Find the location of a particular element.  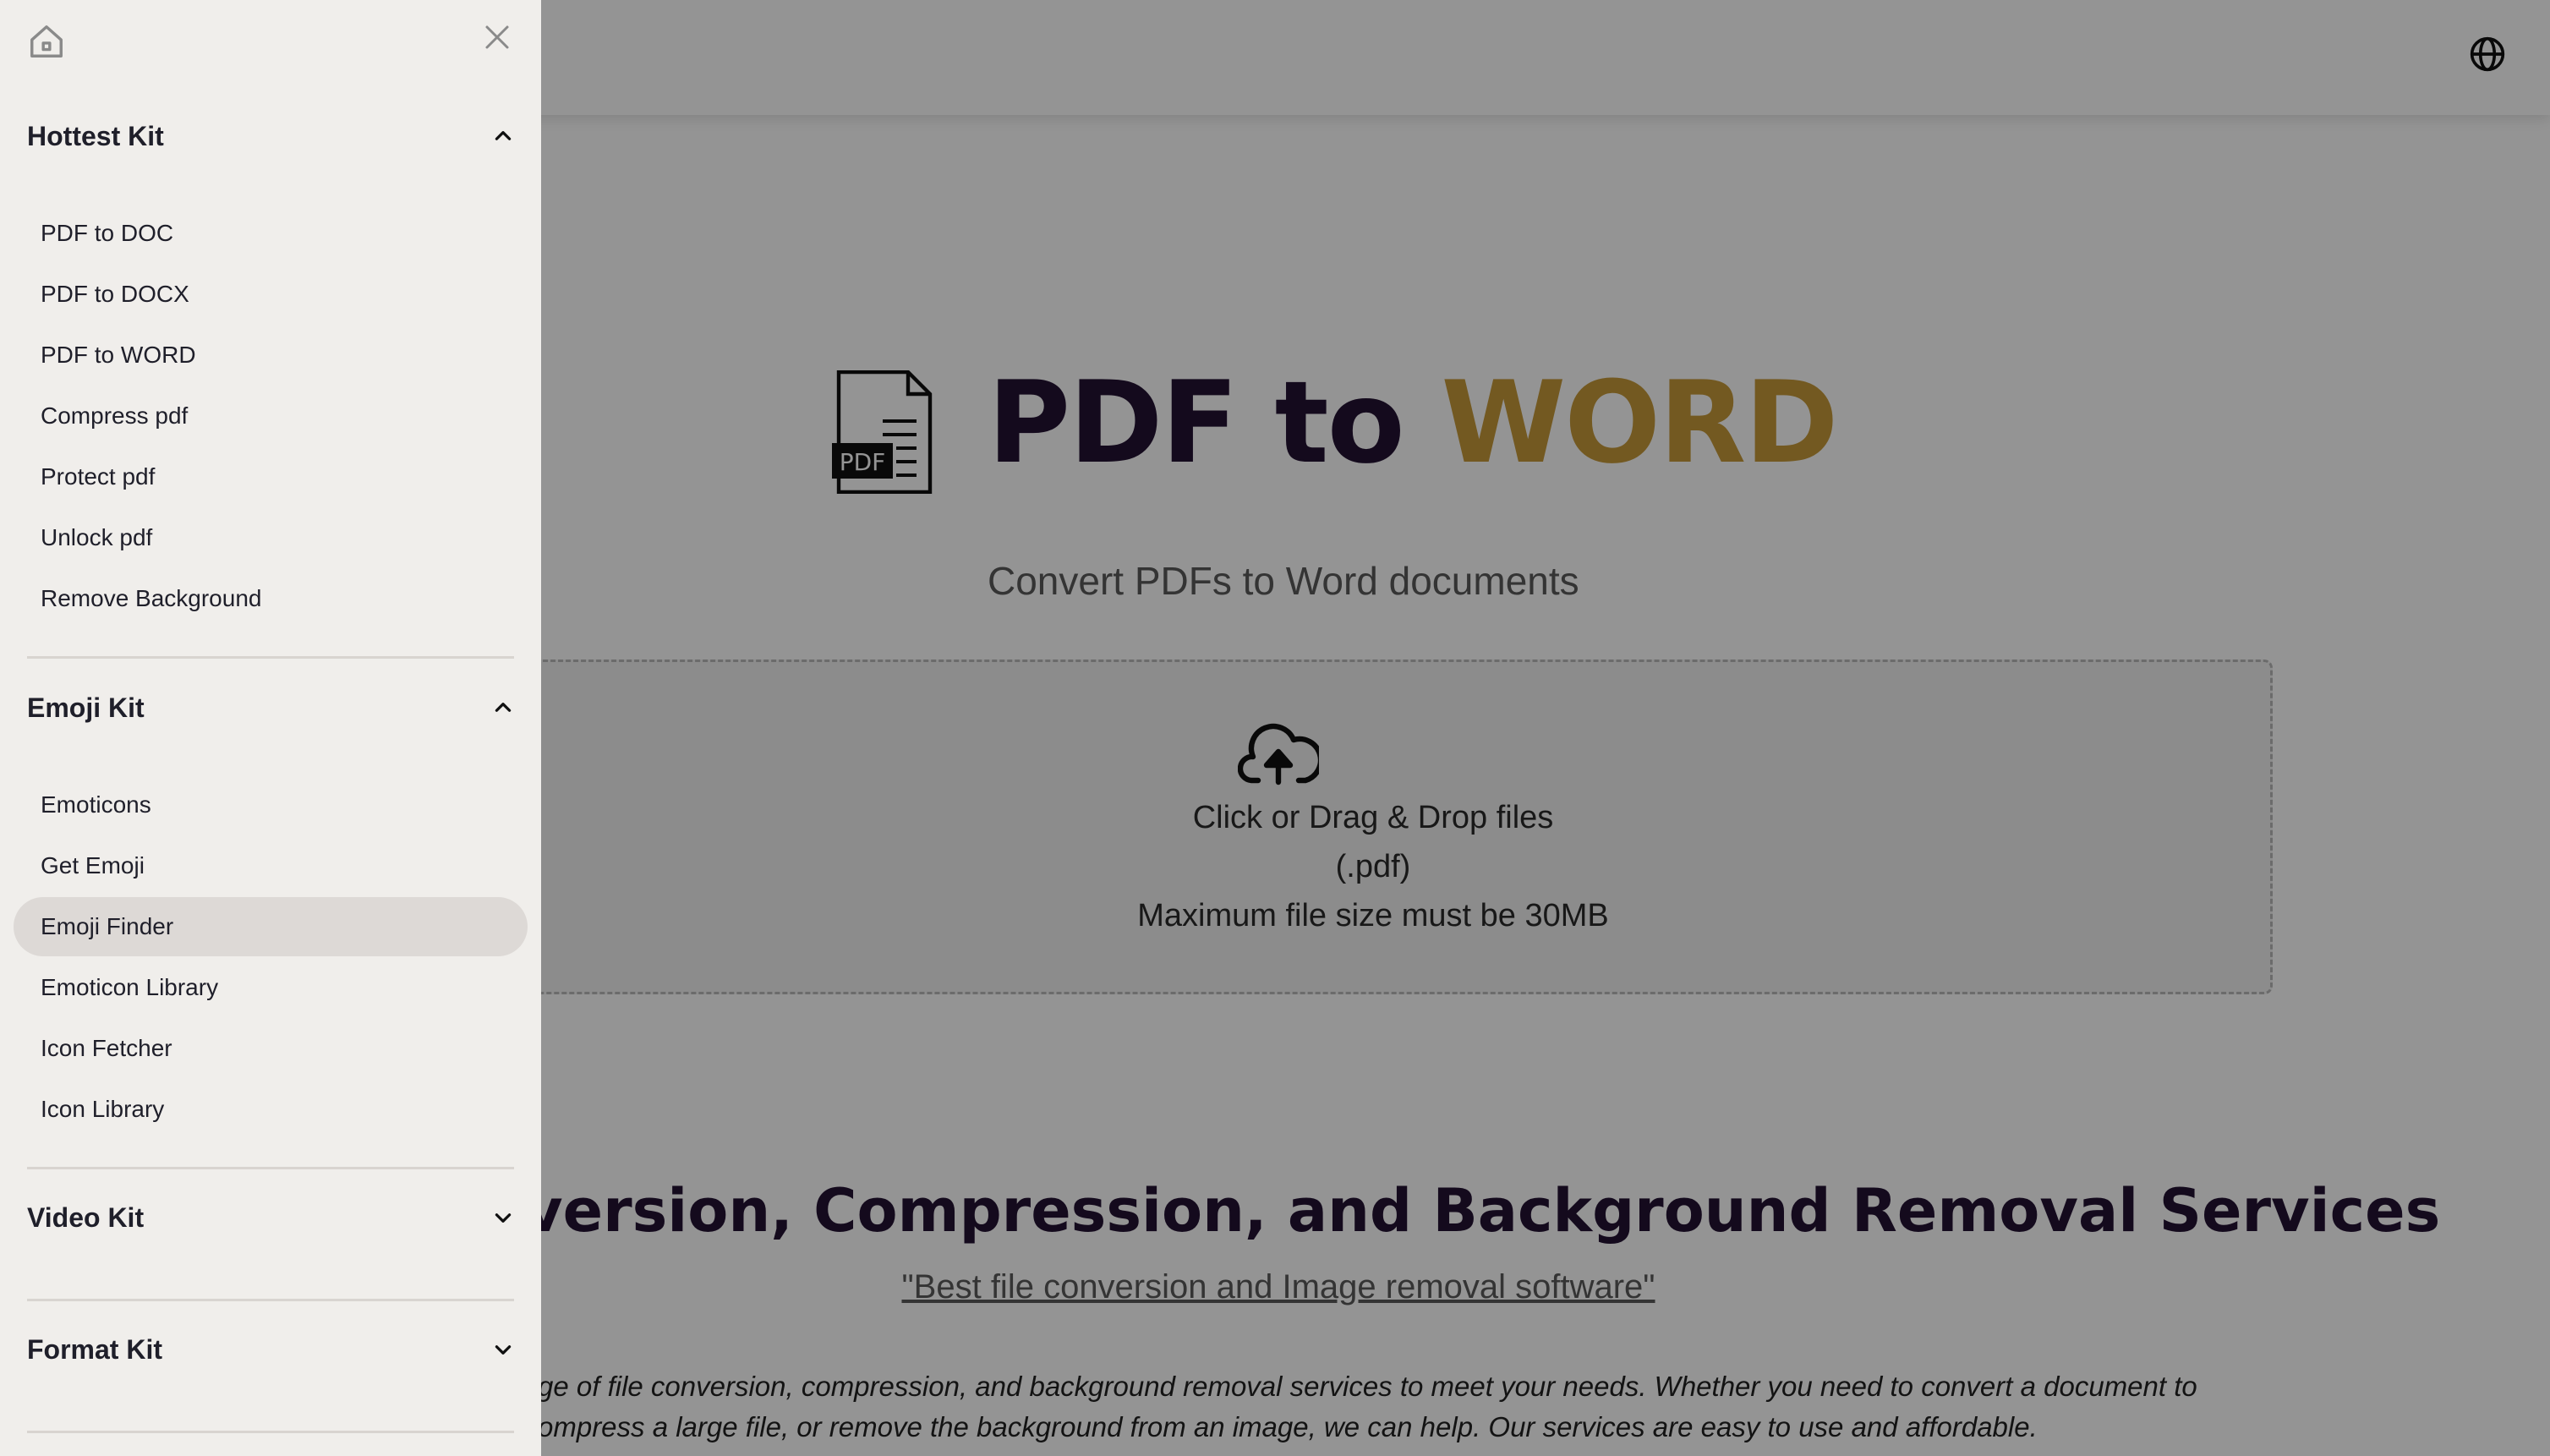

group-header-emoji-kit: Emoji Kit is located at coordinates (270, 708).